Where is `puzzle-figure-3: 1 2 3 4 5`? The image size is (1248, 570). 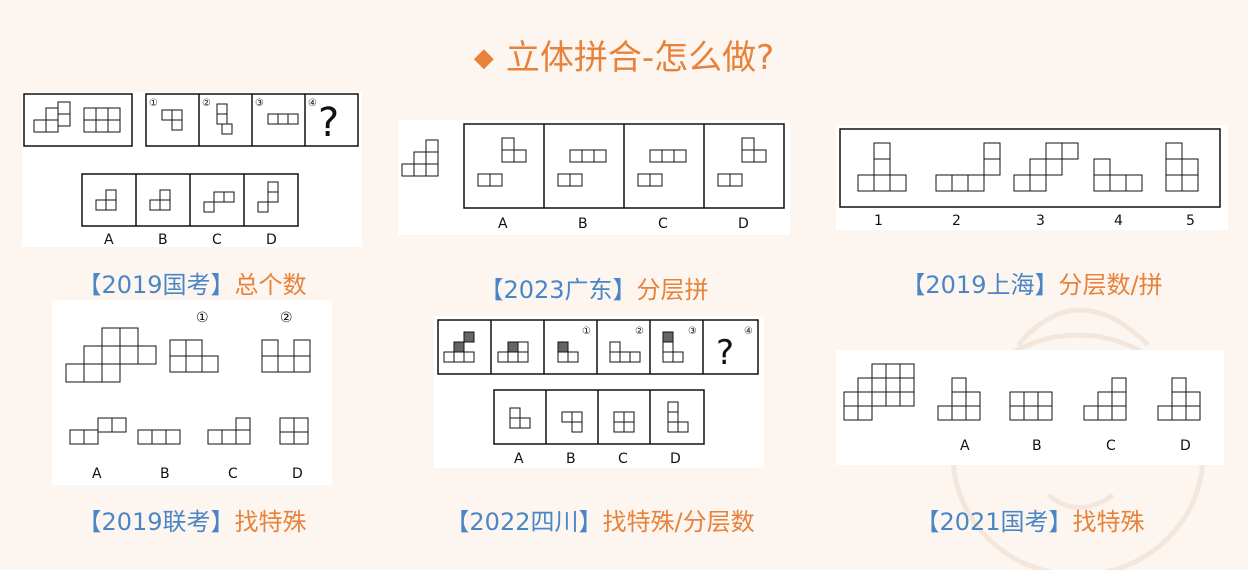
puzzle-figure-3: 1 2 3 4 5 is located at coordinates (1032, 177).